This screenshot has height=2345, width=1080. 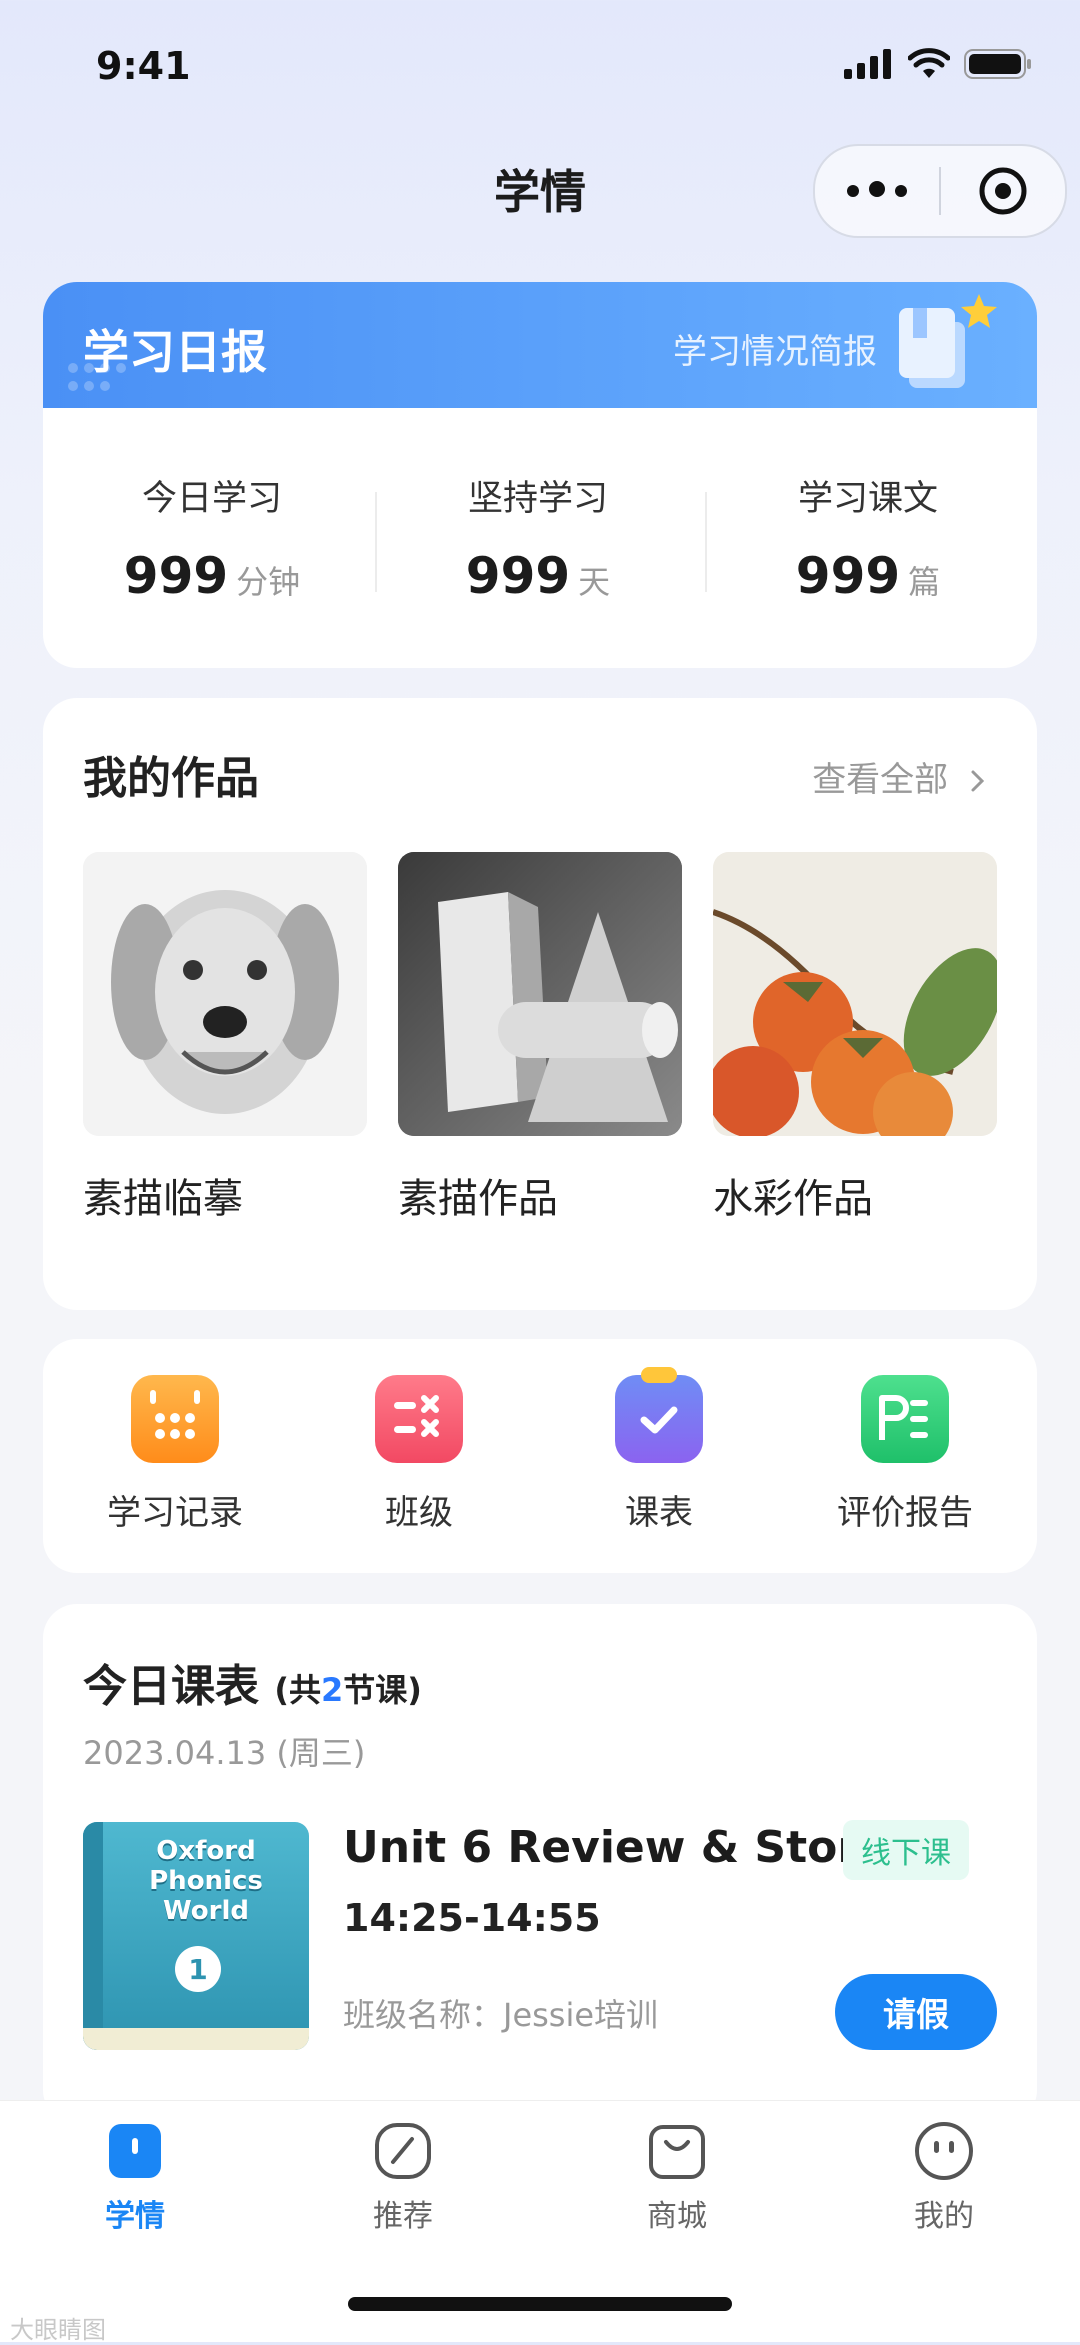 I want to click on tab-label: 学情, so click(x=135, y=2216).